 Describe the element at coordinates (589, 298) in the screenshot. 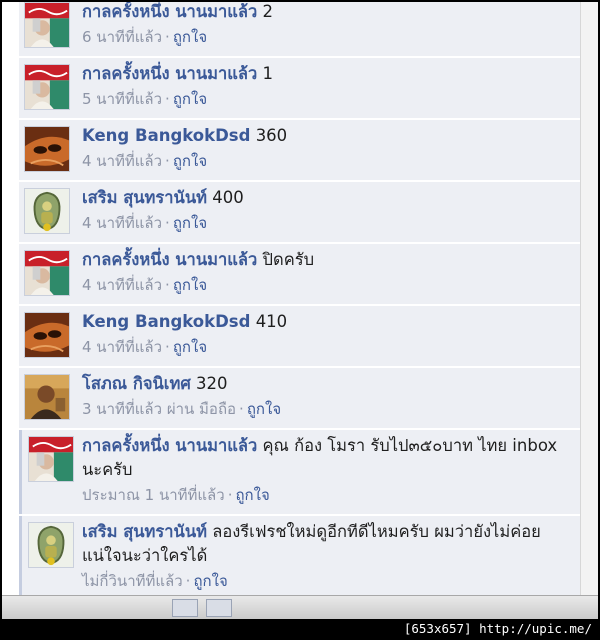

I see `vertical-scrollbar` at that location.